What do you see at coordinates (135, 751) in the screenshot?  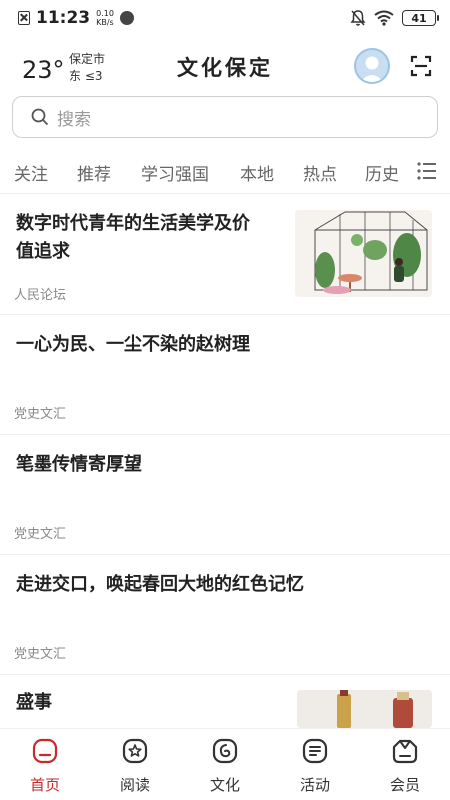 I see `read-icon` at bounding box center [135, 751].